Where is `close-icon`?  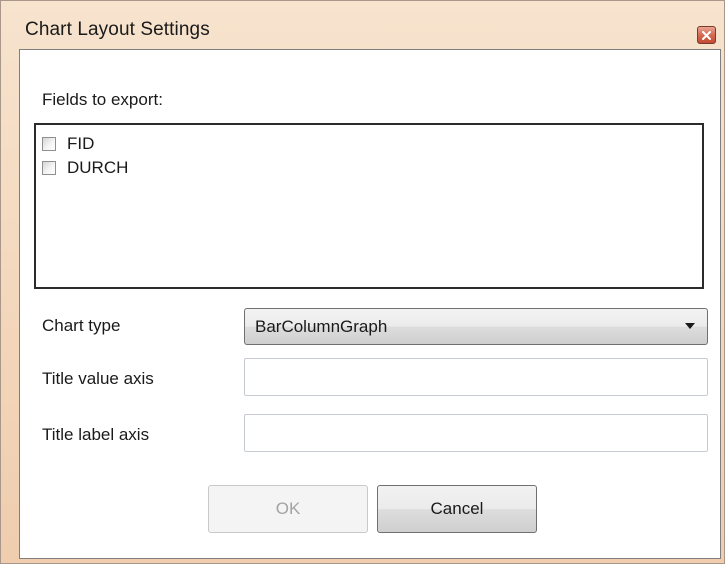 close-icon is located at coordinates (706, 35).